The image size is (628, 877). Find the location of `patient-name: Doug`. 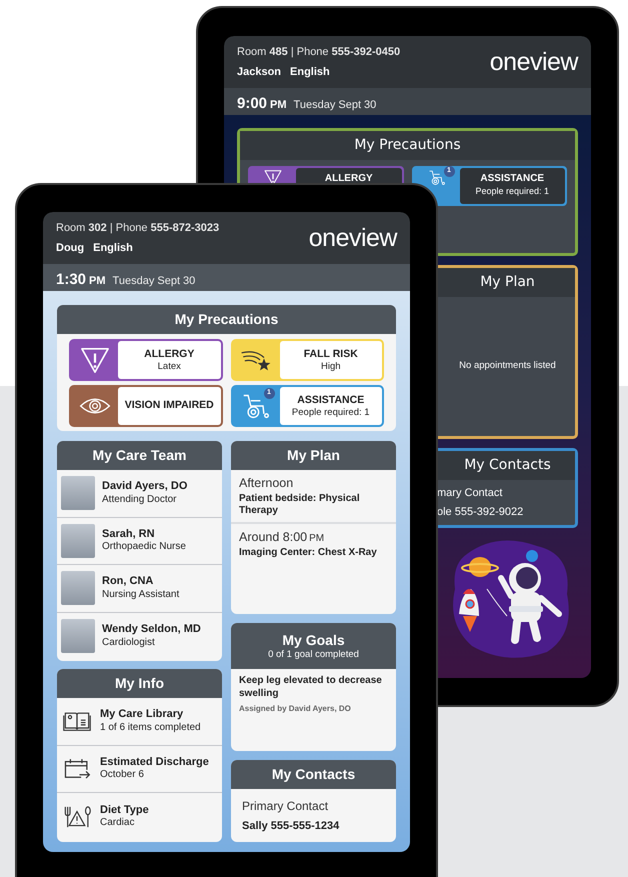

patient-name: Doug is located at coordinates (70, 248).